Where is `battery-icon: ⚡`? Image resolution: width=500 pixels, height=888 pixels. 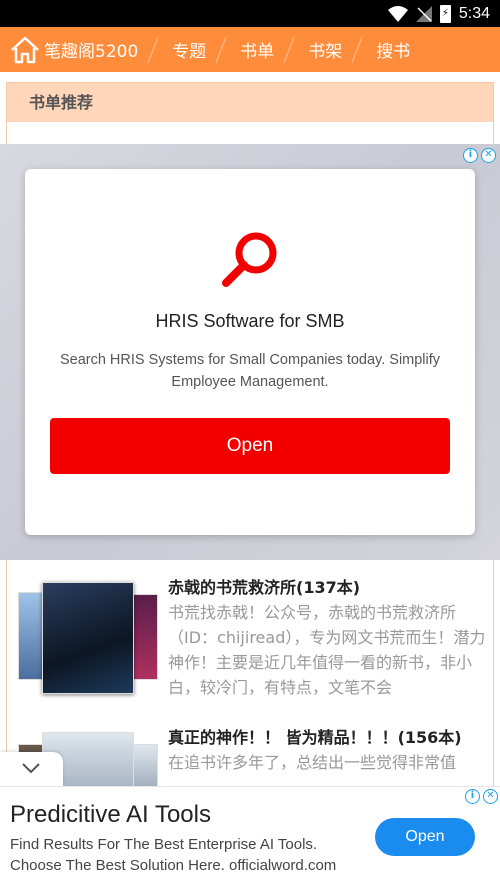
battery-icon: ⚡ is located at coordinates (445, 14).